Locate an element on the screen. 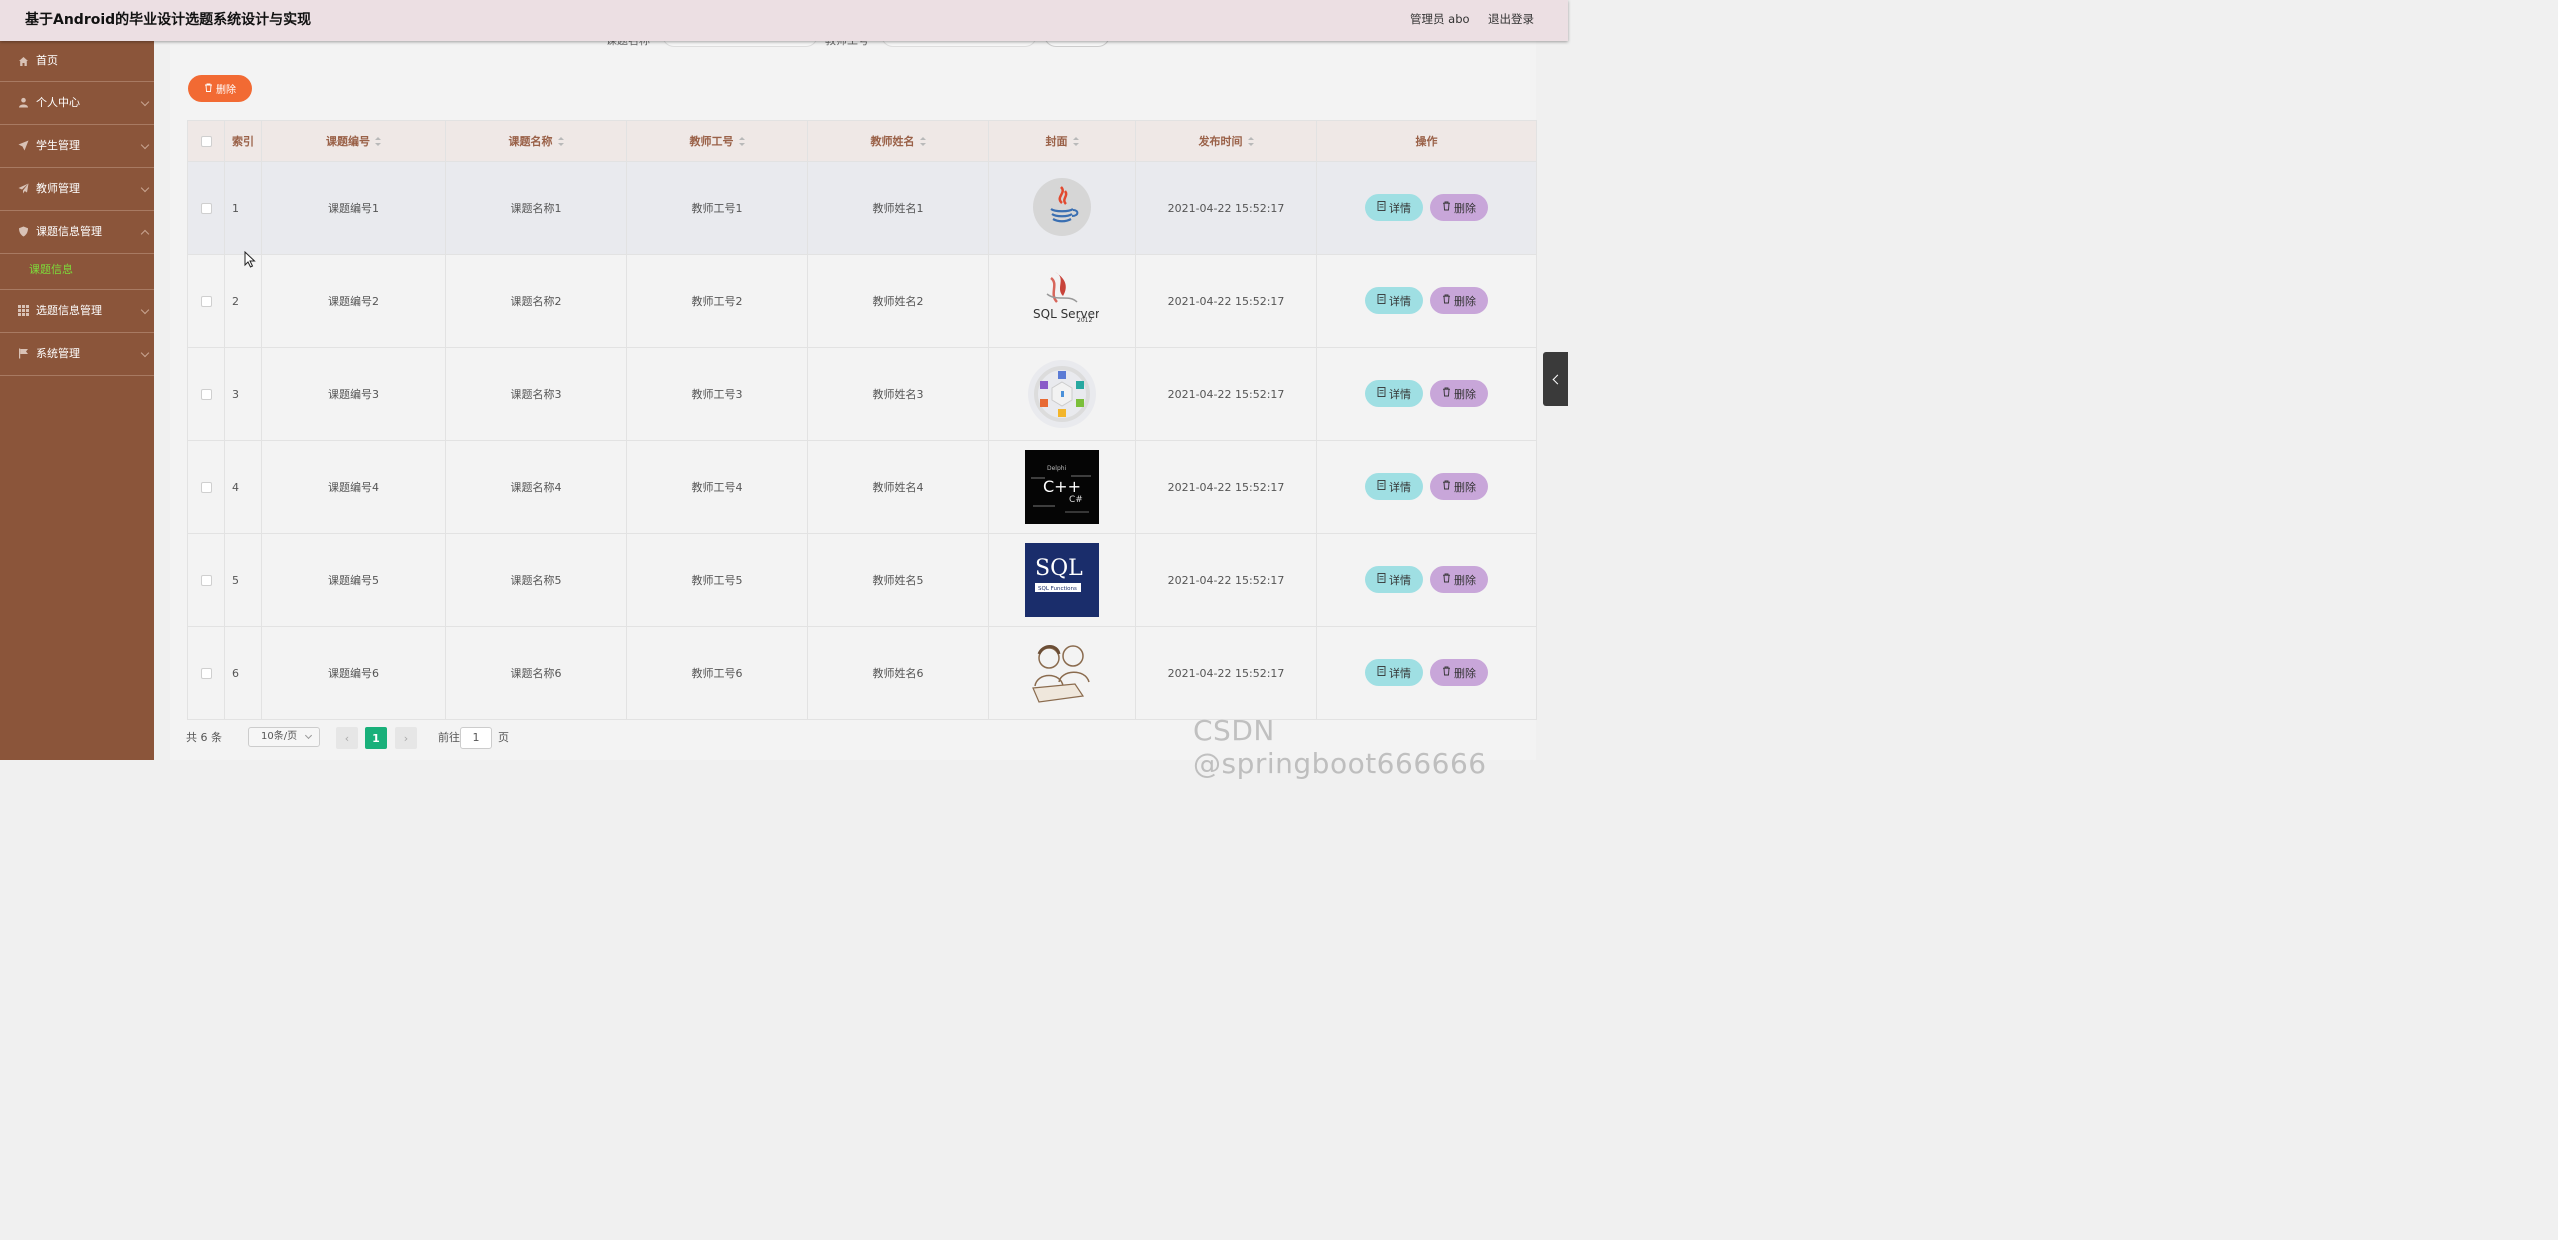 Image resolution: width=2558 pixels, height=1240 pixels. cell-value: 教师工号5 is located at coordinates (717, 580).